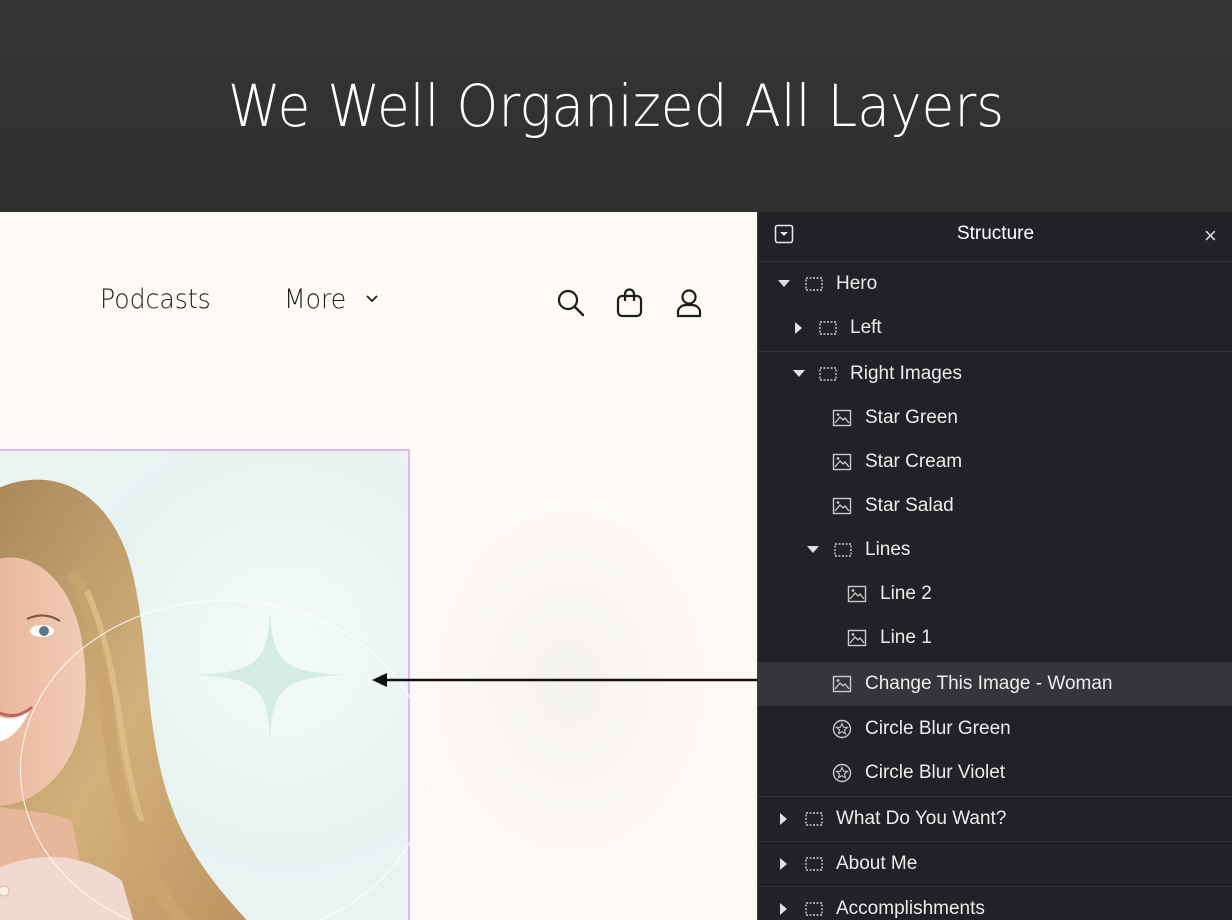 Image resolution: width=1232 pixels, height=920 pixels. What do you see at coordinates (630, 303) in the screenshot?
I see `shopping-bag-icon` at bounding box center [630, 303].